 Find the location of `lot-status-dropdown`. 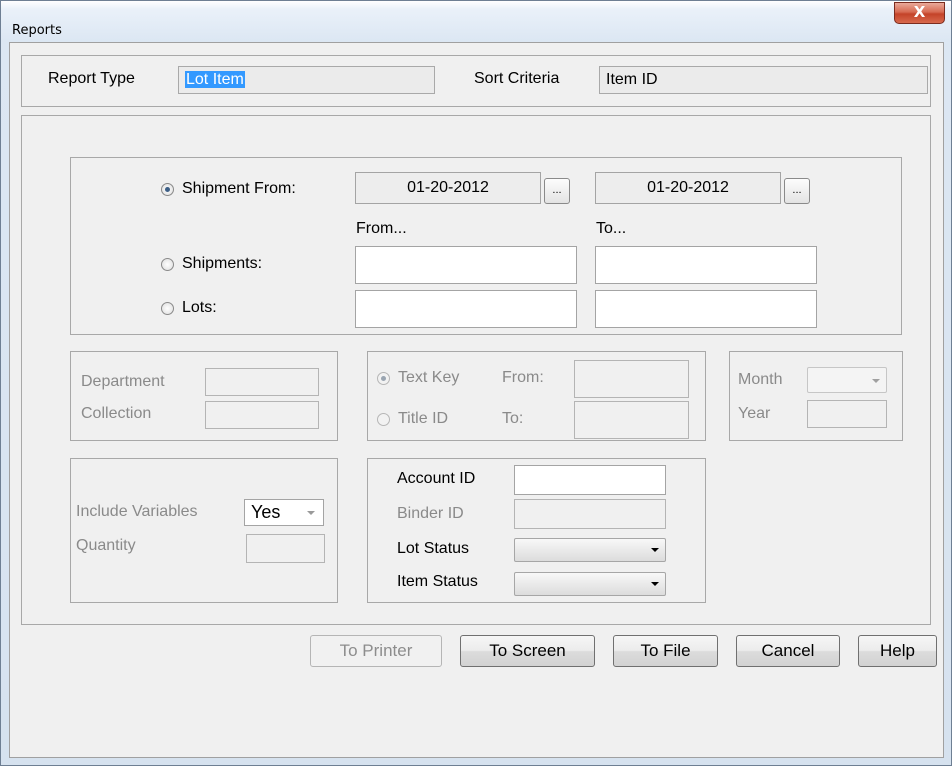

lot-status-dropdown is located at coordinates (590, 550).